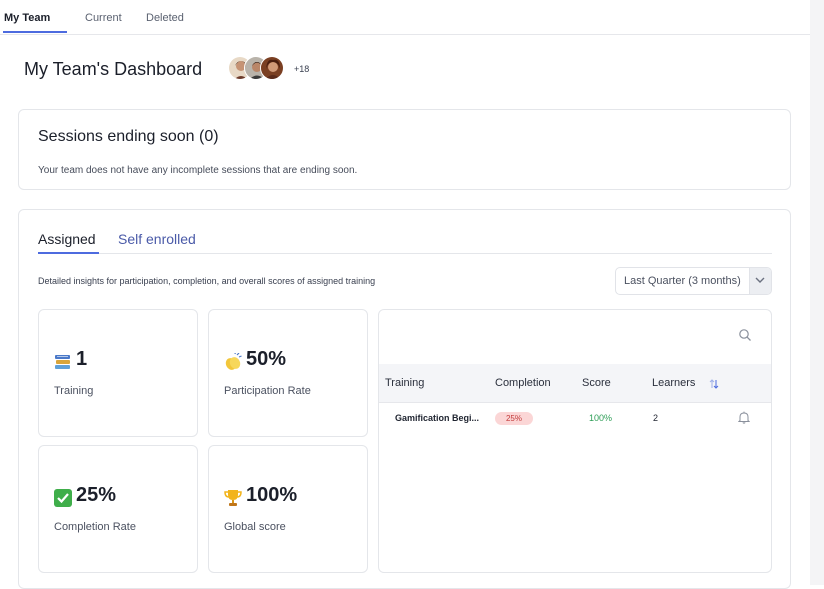 The height and width of the screenshot is (589, 824). I want to click on chevron-down-icon, so click(760, 281).